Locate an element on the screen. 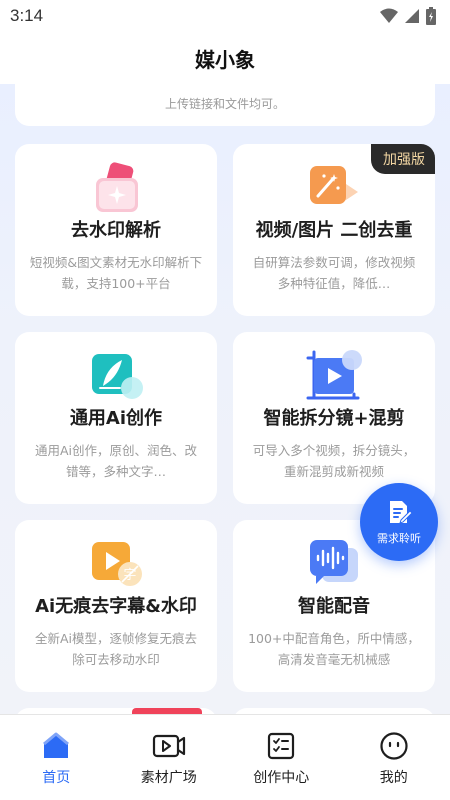  card-description: 全新Ai模型，逐帧修复无痕去除可去移动水印 is located at coordinates (116, 649).